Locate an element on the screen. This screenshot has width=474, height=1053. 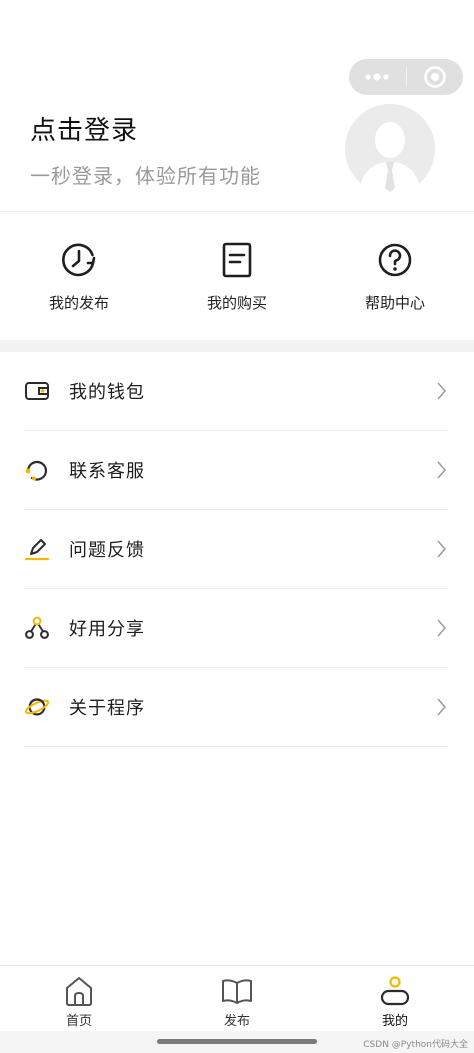
menu-item-wallet: 我的钱包 is located at coordinates (236, 391).